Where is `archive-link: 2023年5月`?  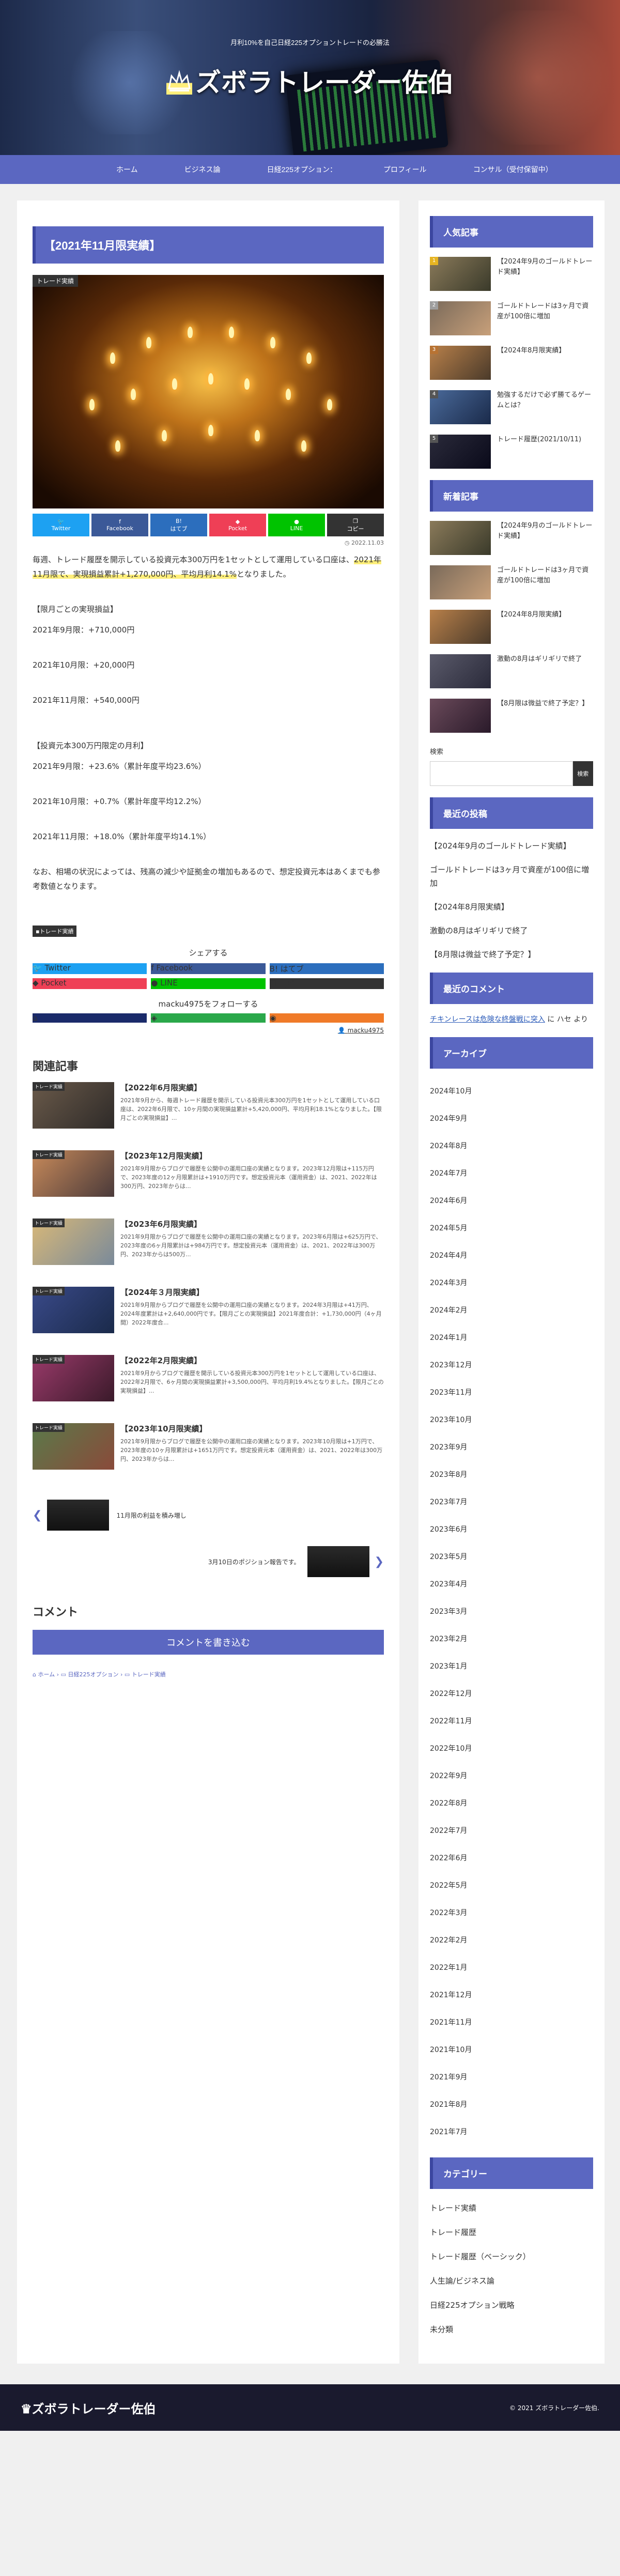
archive-link: 2023年5月 is located at coordinates (512, 1557).